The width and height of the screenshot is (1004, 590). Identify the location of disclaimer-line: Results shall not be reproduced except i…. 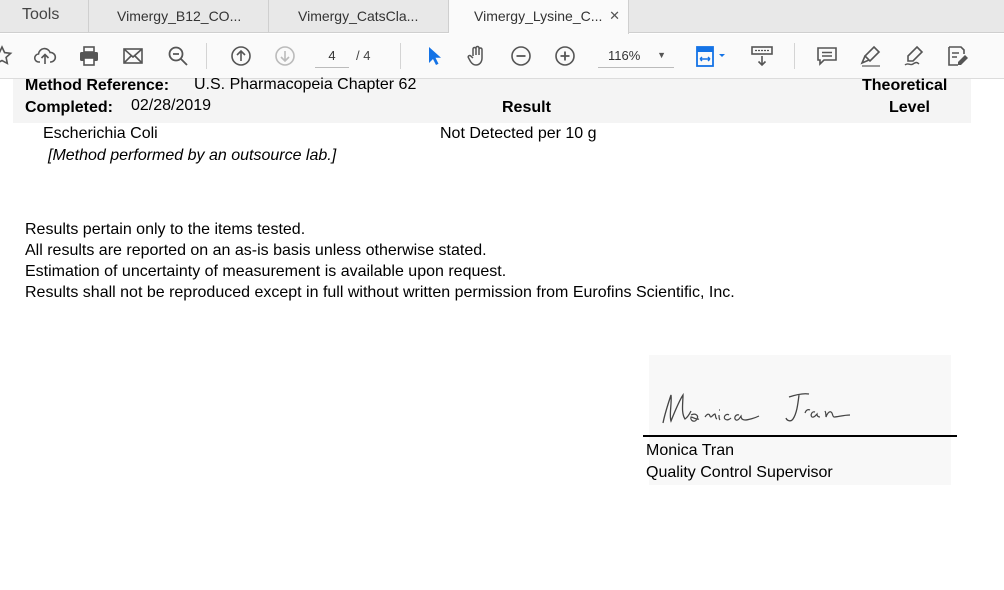
(380, 292).